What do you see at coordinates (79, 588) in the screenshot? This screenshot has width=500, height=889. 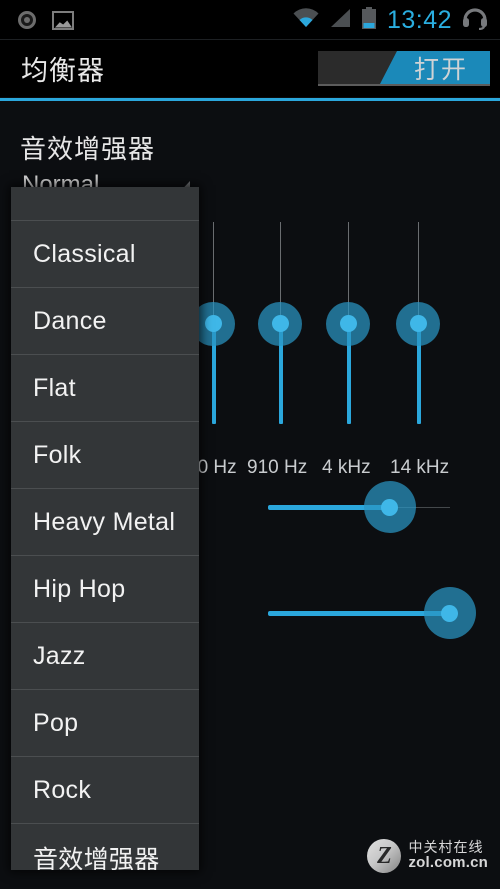 I see `dropdown-item-label: Hip Hop` at bounding box center [79, 588].